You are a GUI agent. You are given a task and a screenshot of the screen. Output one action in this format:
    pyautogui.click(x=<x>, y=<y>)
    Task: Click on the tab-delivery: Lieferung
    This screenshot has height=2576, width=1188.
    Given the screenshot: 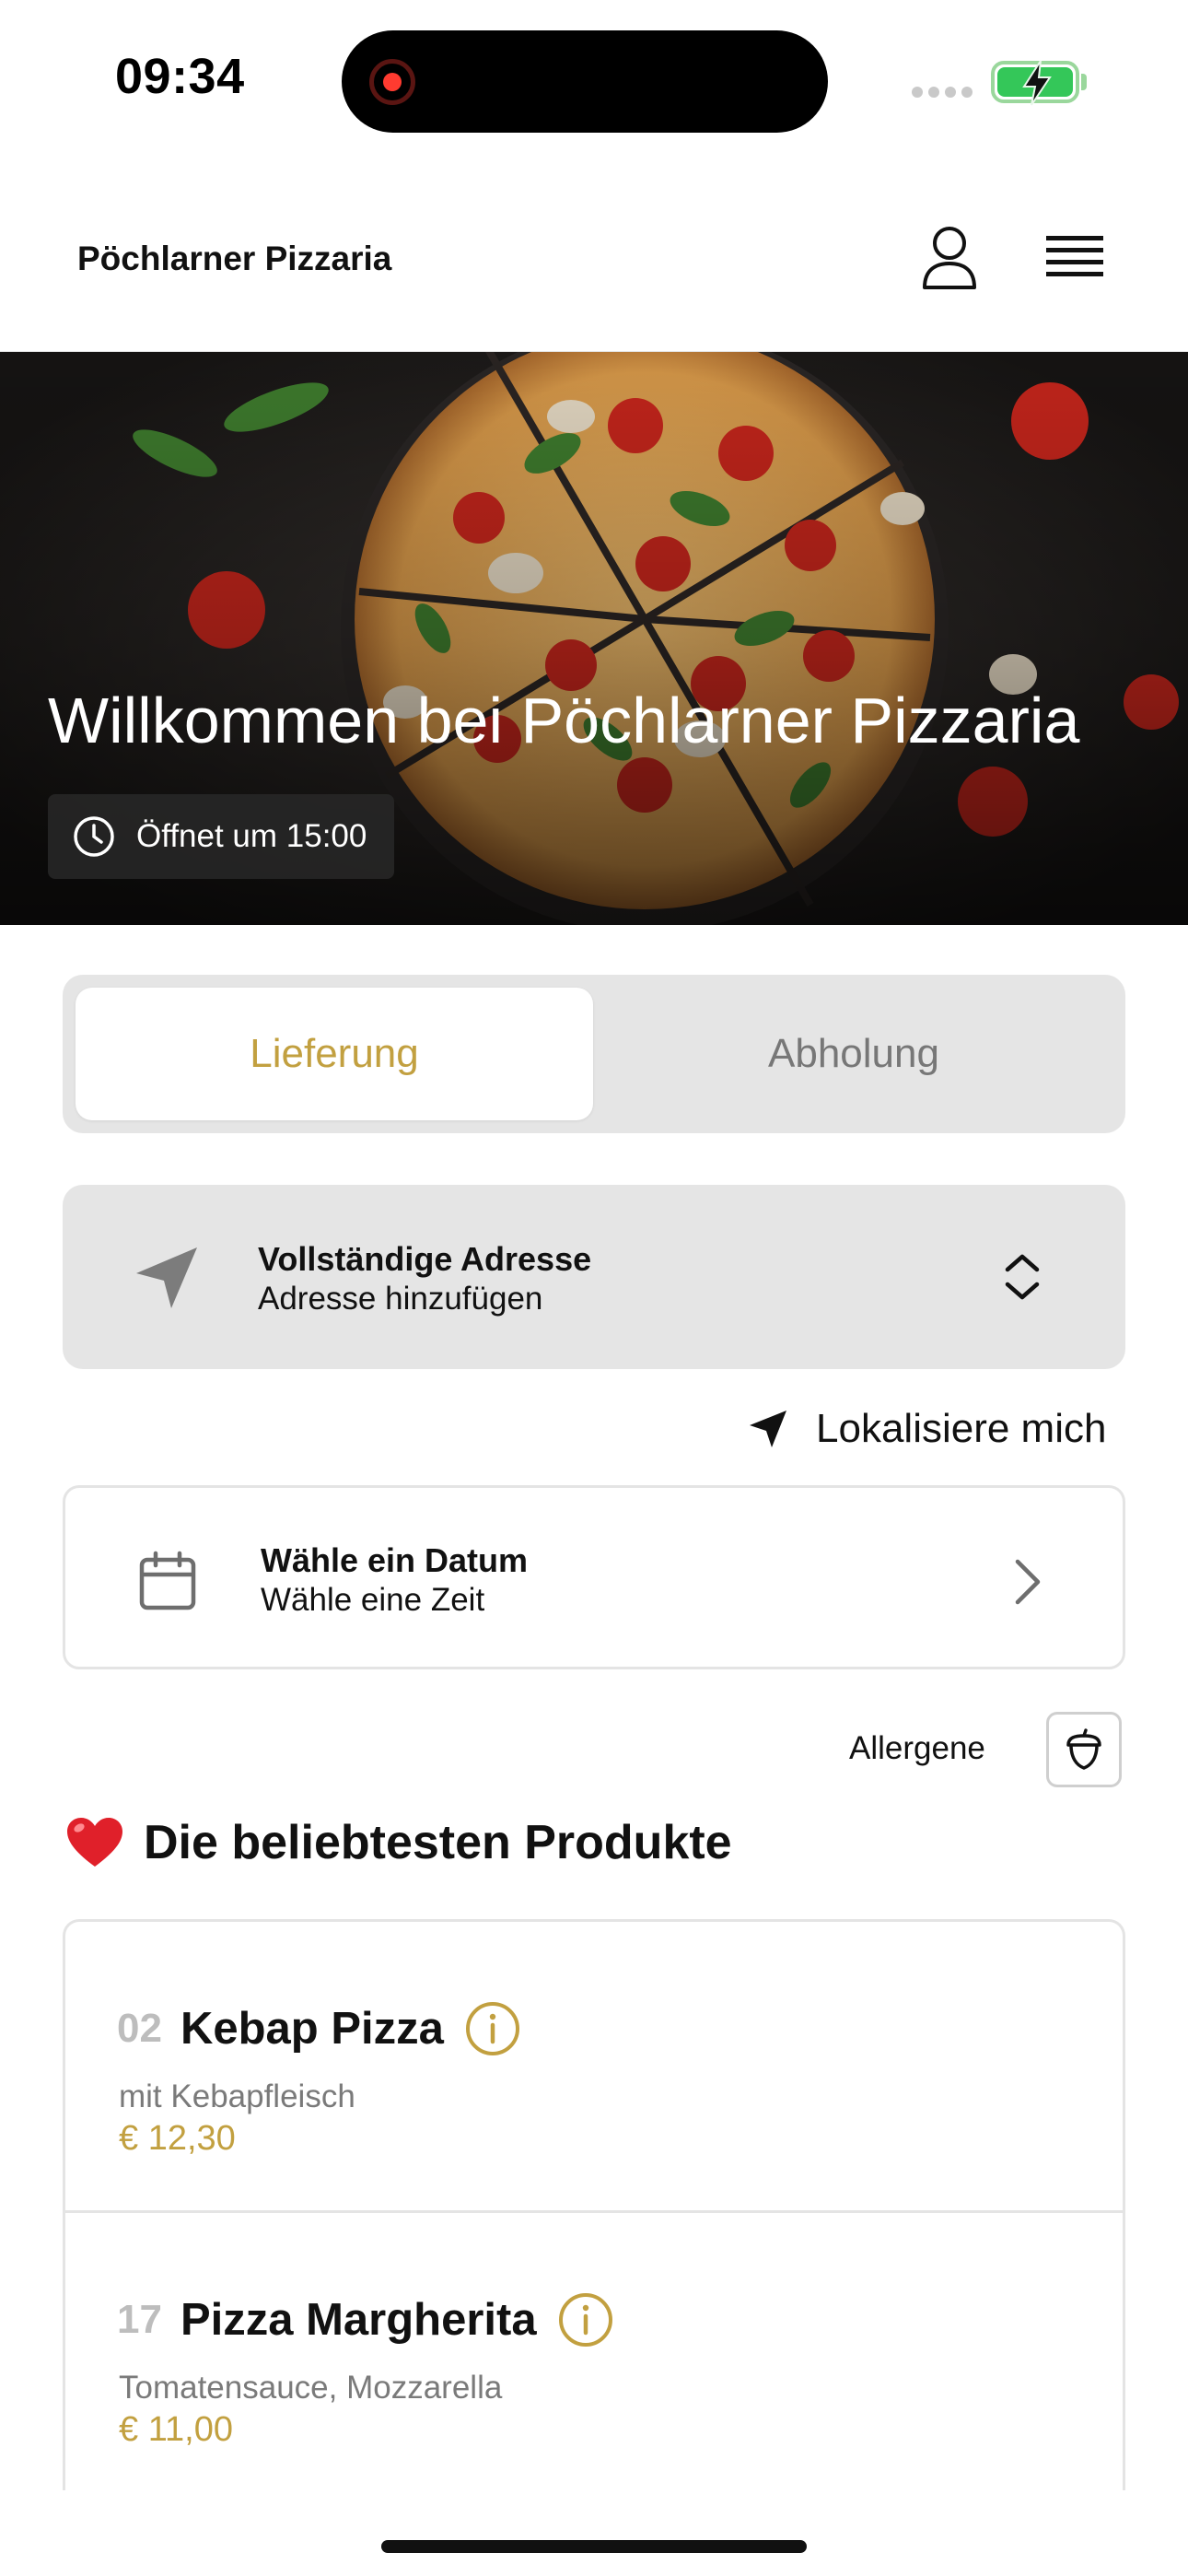 What is the action you would take?
    pyautogui.click(x=335, y=1054)
    